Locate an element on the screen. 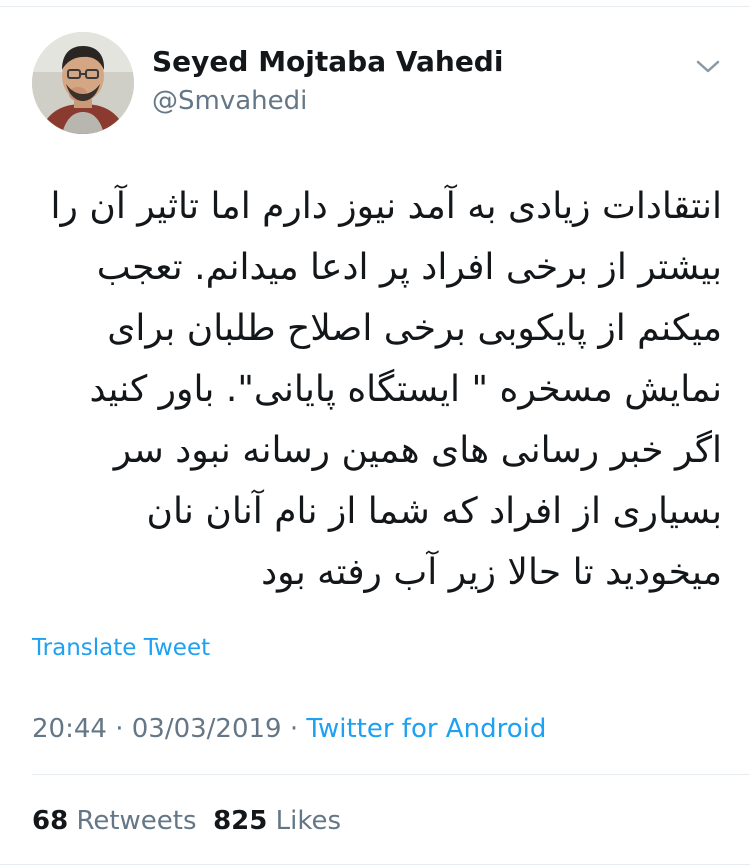 This screenshot has width=750, height=868. retweets-label: Retweets is located at coordinates (136, 821).